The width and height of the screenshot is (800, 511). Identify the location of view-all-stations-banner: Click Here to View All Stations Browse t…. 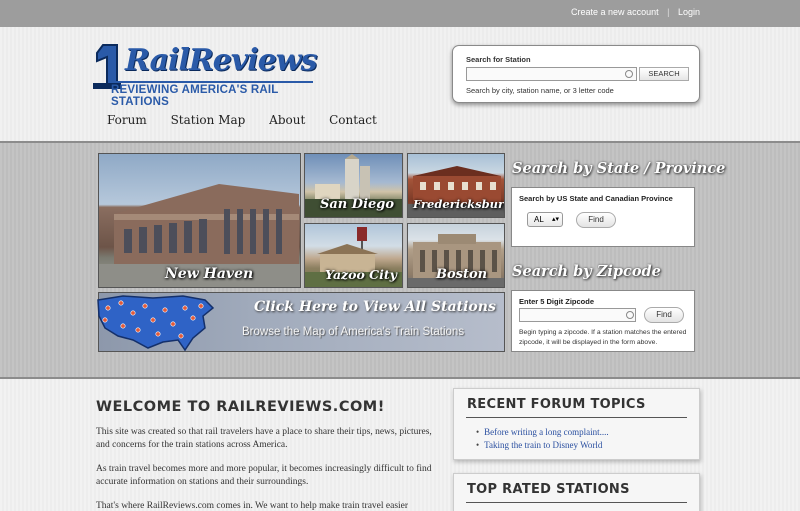
(301, 322).